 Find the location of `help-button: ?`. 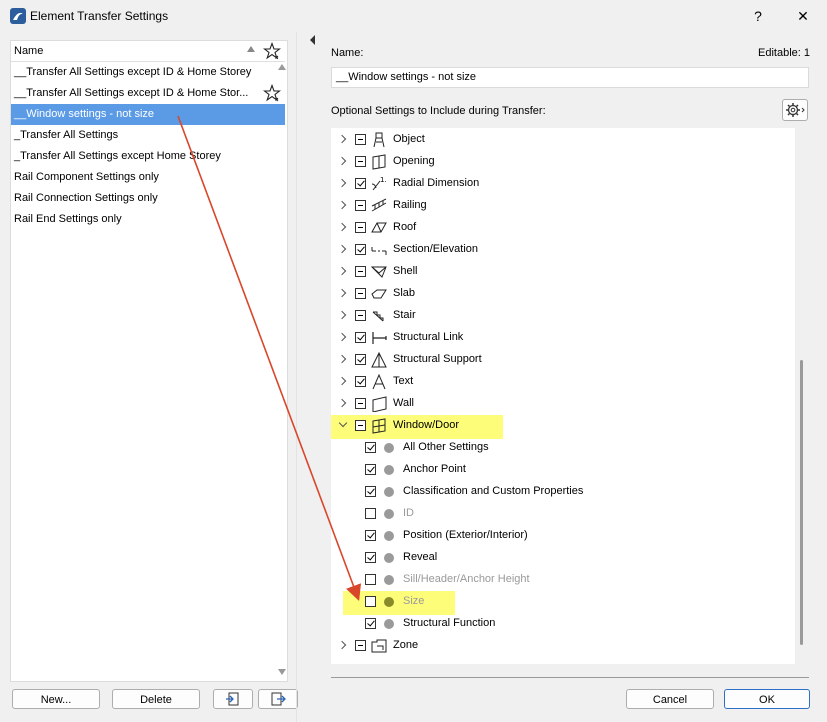

help-button: ? is located at coordinates (758, 16).